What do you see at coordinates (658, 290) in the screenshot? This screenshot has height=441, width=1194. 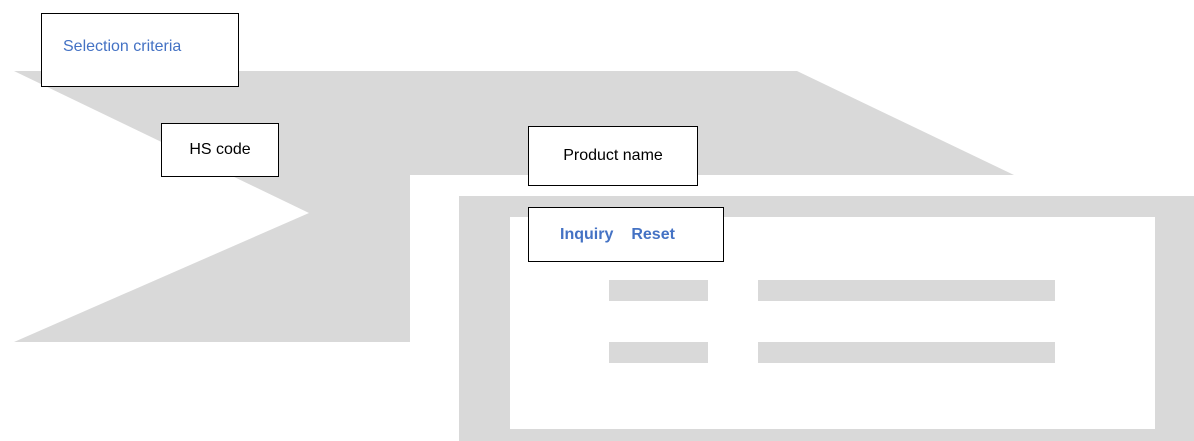 I see `result-row-1-label-placeholder` at bounding box center [658, 290].